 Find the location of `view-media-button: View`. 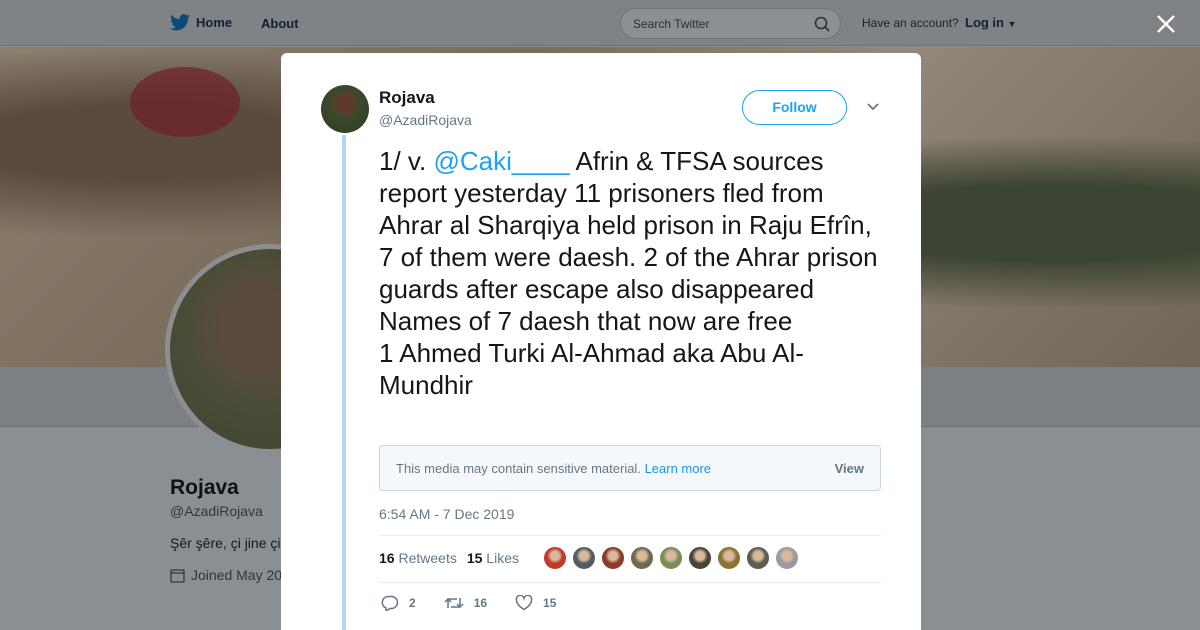

view-media-button: View is located at coordinates (849, 468).